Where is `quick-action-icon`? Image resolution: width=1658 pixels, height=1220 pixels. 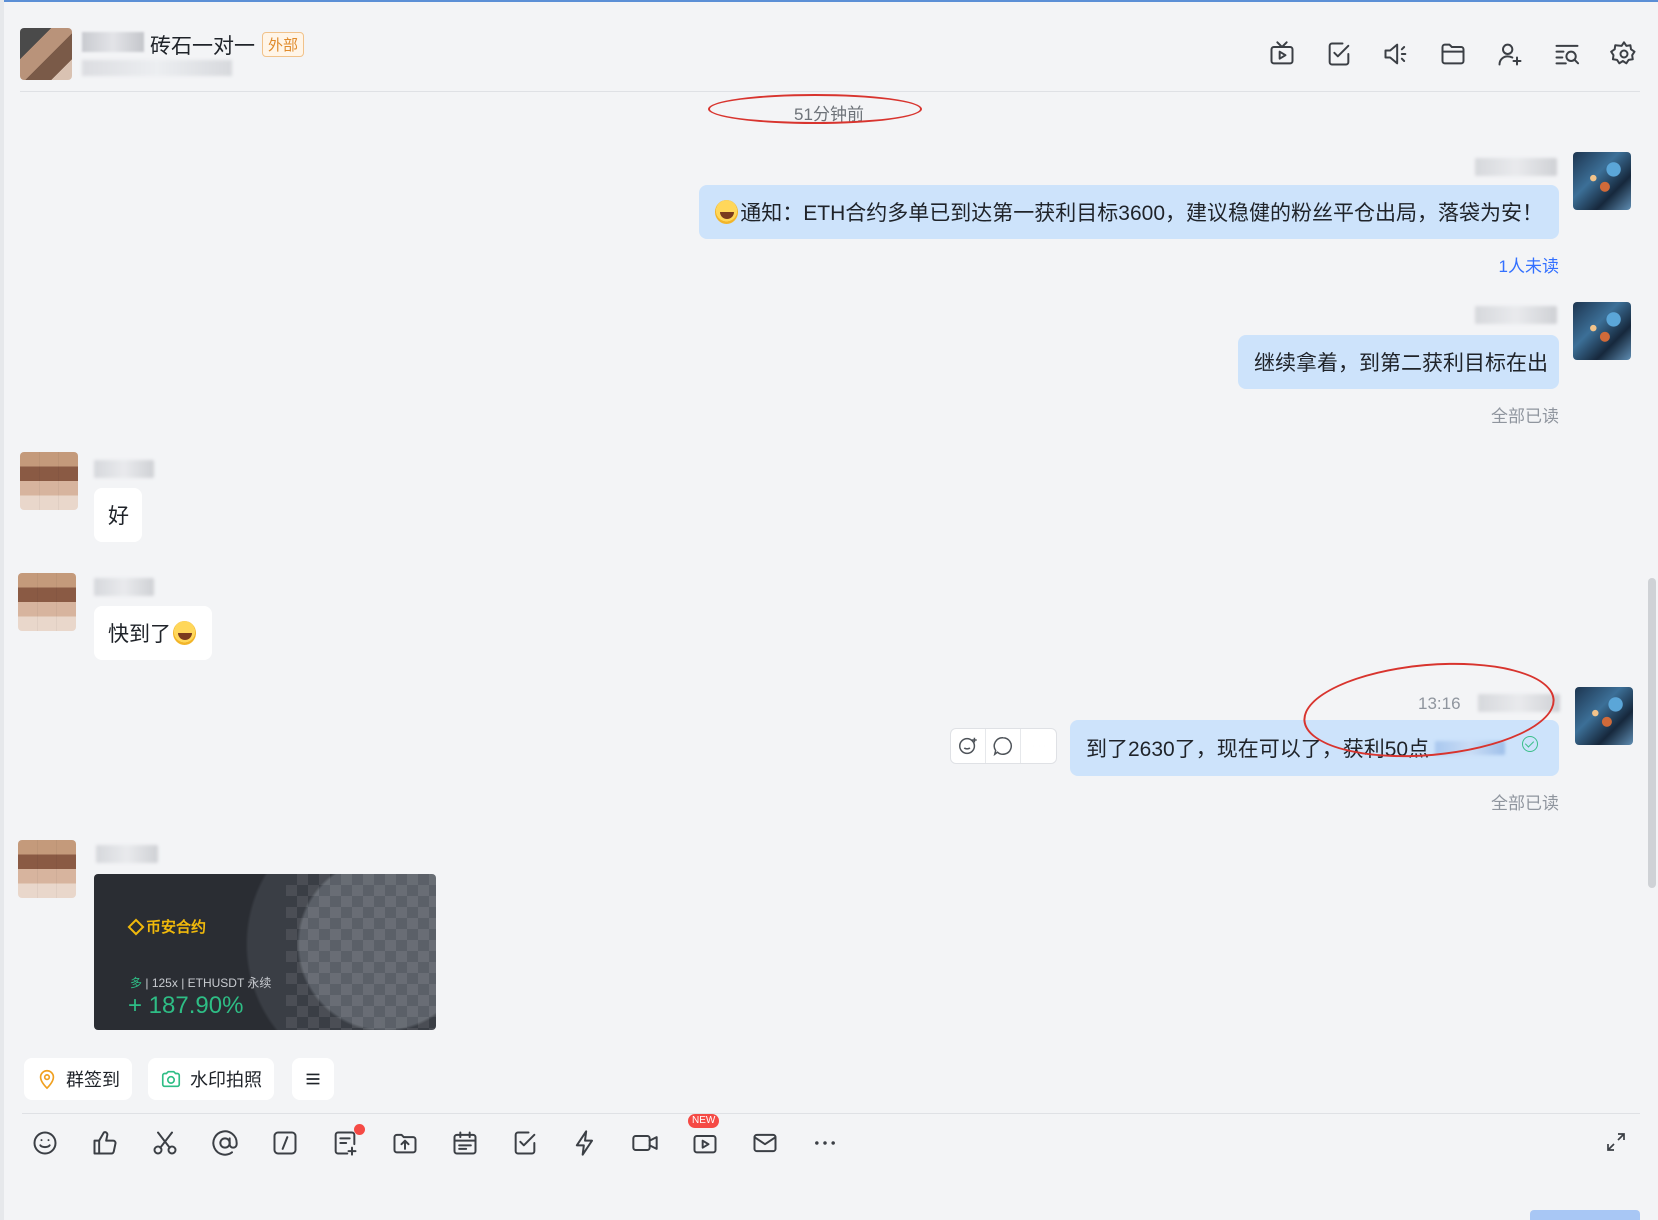 quick-action-icon is located at coordinates (584, 1142).